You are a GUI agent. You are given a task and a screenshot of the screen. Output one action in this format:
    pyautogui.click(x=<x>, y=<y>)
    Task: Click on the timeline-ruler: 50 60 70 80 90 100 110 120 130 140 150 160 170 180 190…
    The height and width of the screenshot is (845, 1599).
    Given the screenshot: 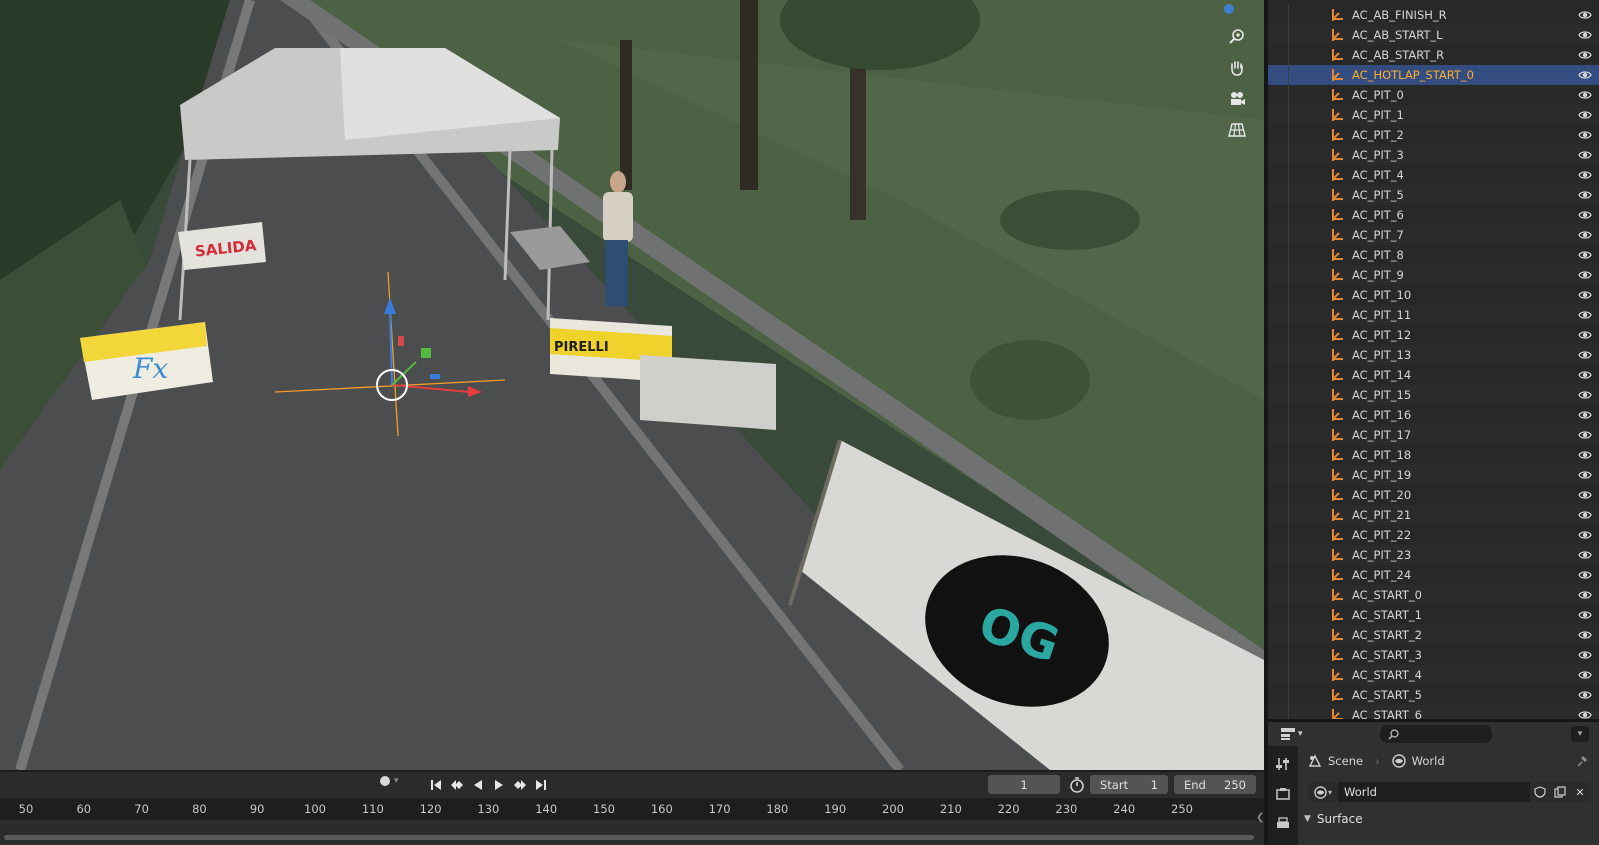 What is the action you would take?
    pyautogui.click(x=632, y=809)
    